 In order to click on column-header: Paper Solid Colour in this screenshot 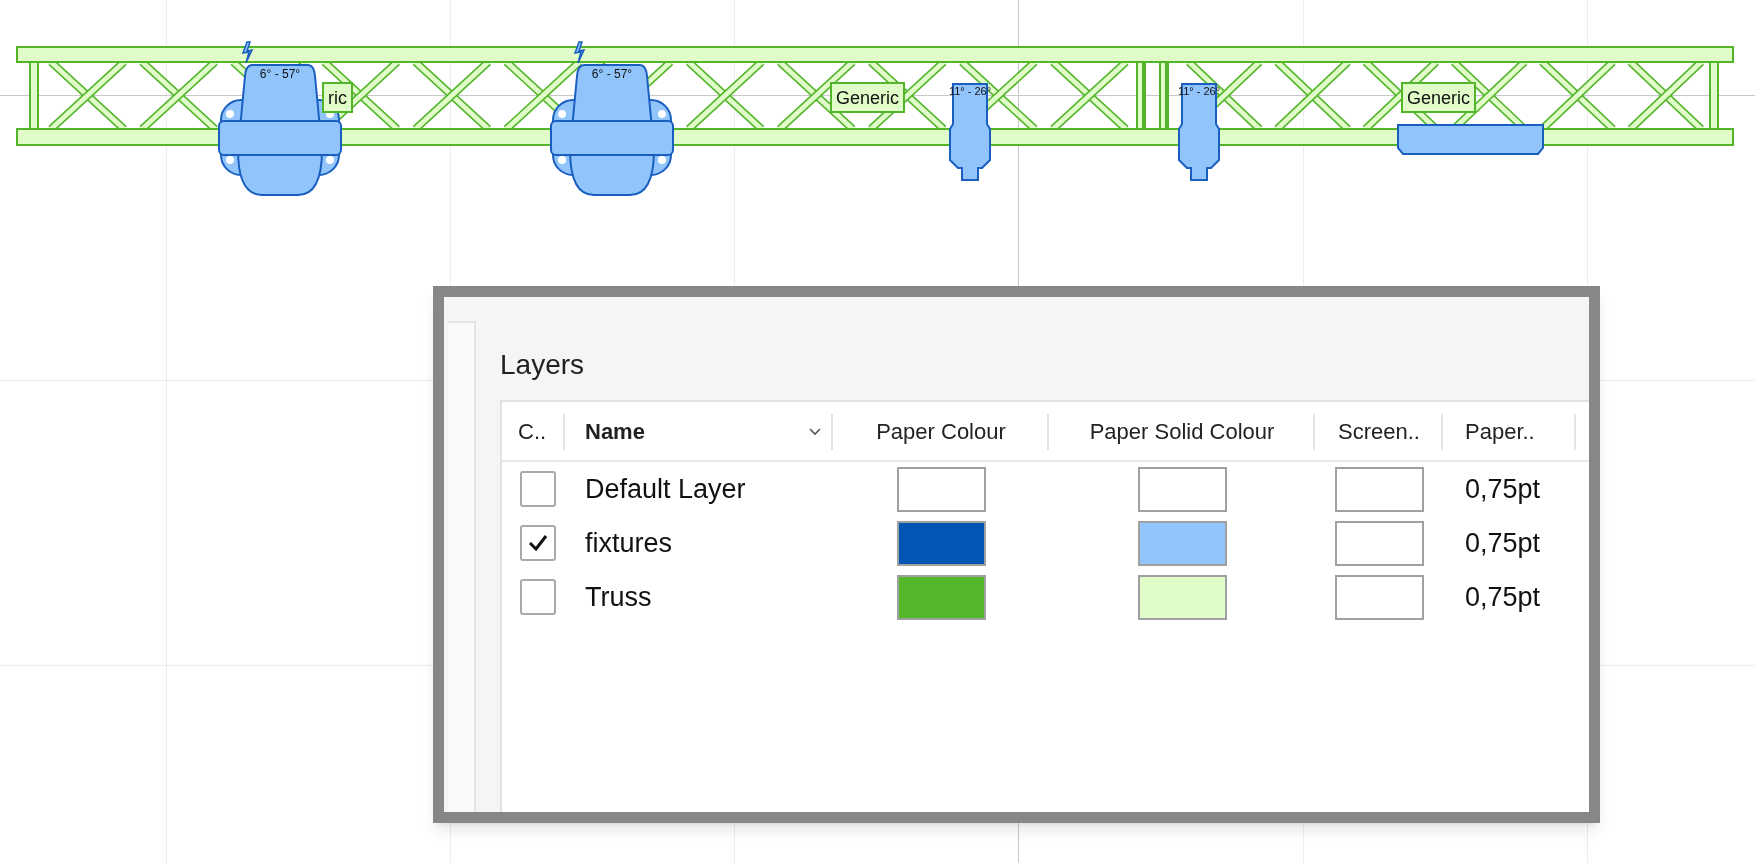, I will do `click(1182, 431)`.